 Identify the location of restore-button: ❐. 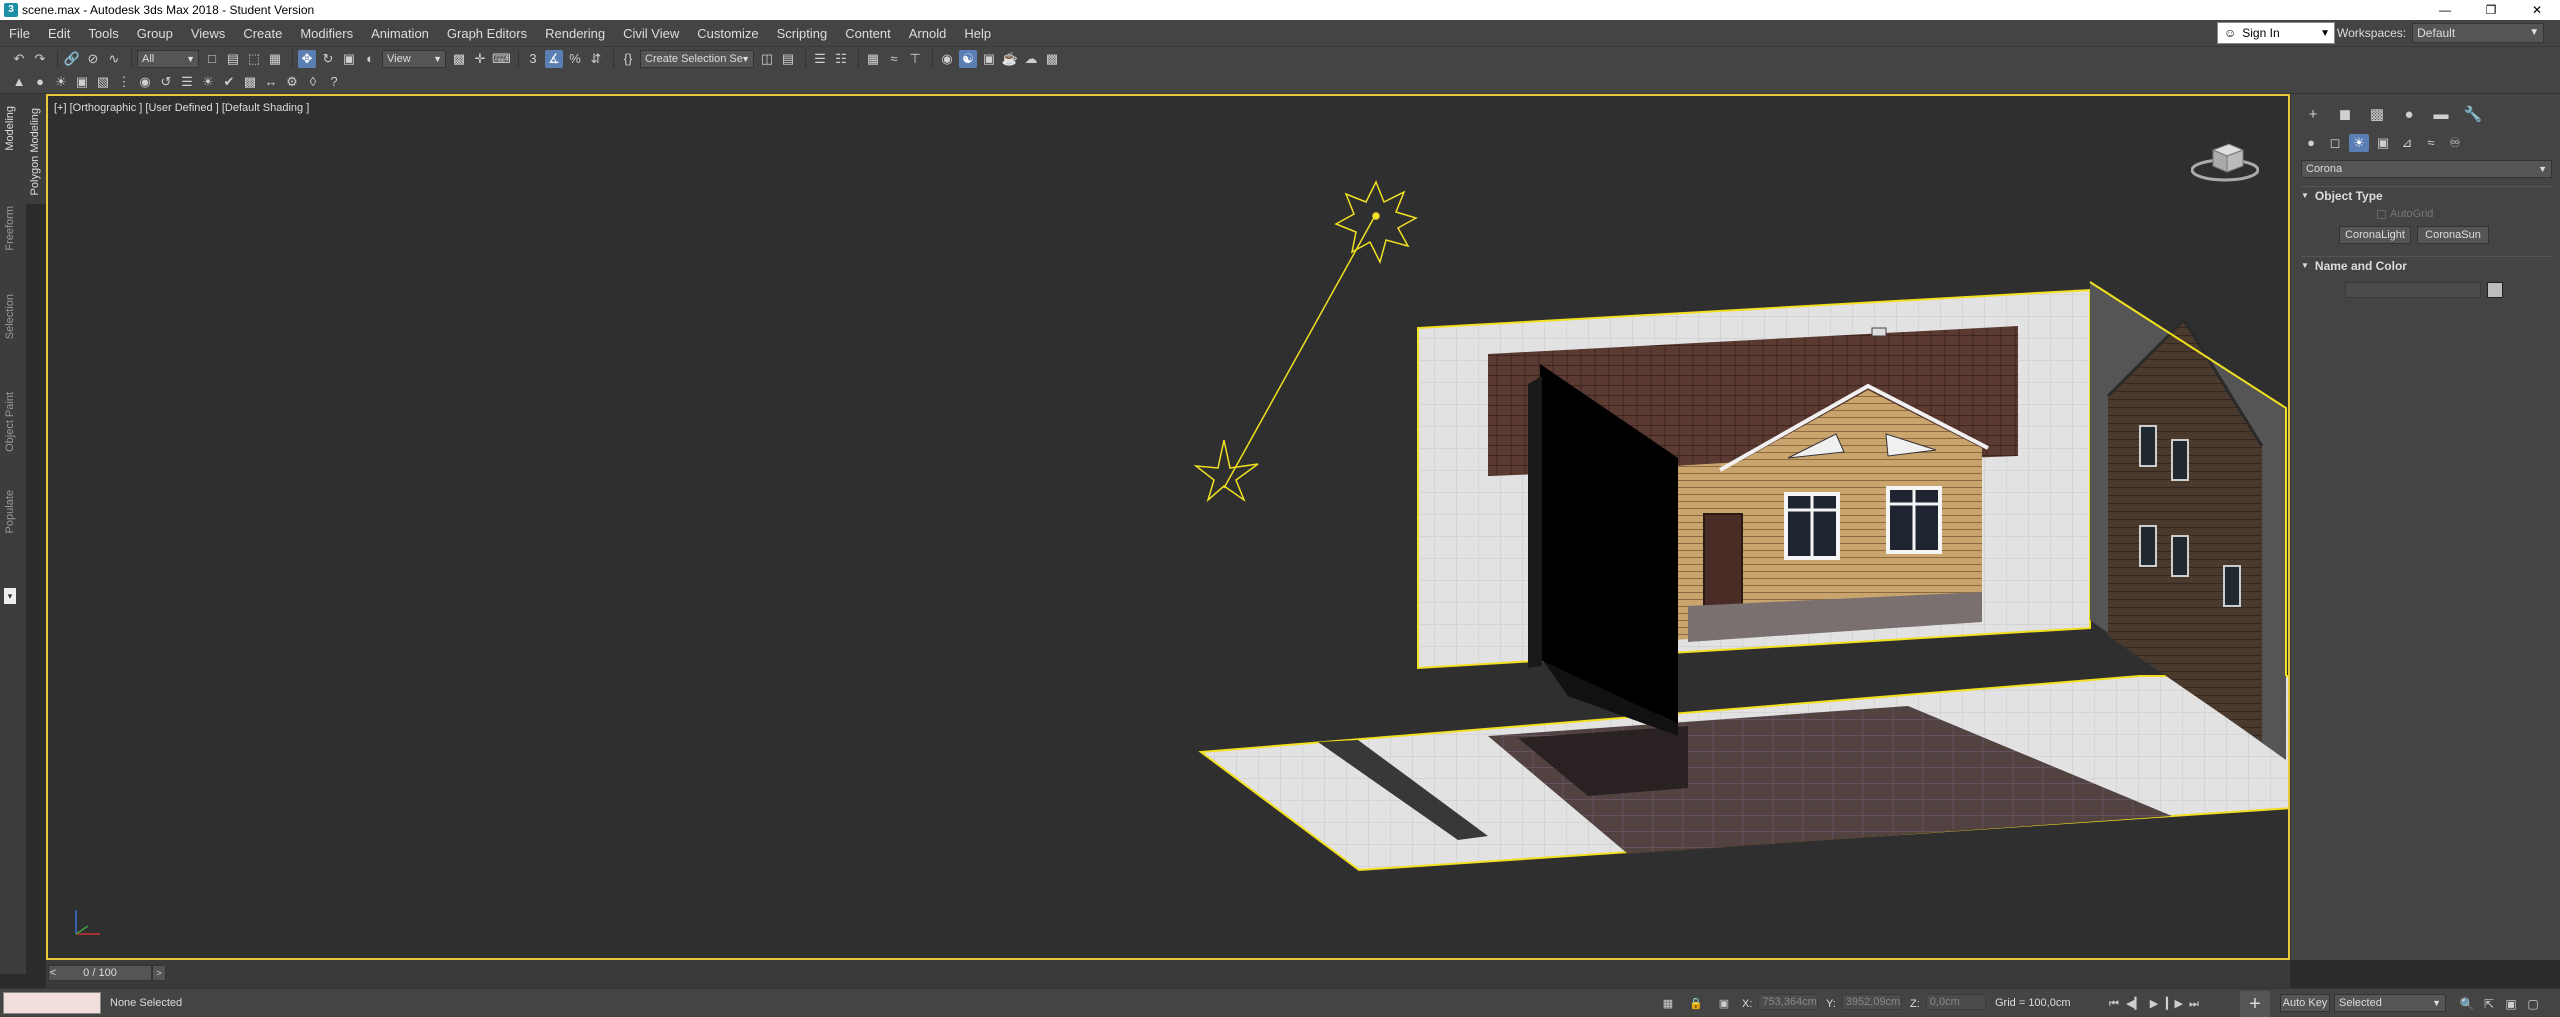
(2491, 10).